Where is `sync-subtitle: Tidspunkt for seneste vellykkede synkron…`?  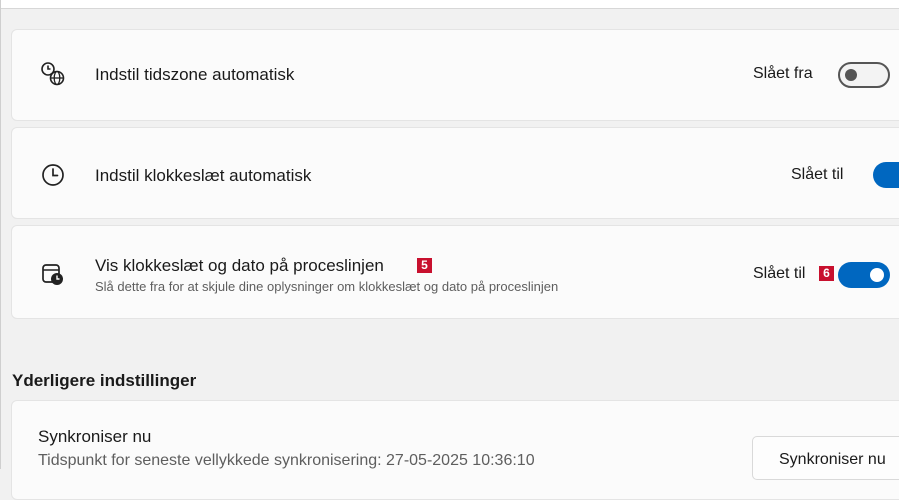 sync-subtitle: Tidspunkt for seneste vellykkede synkron… is located at coordinates (286, 460).